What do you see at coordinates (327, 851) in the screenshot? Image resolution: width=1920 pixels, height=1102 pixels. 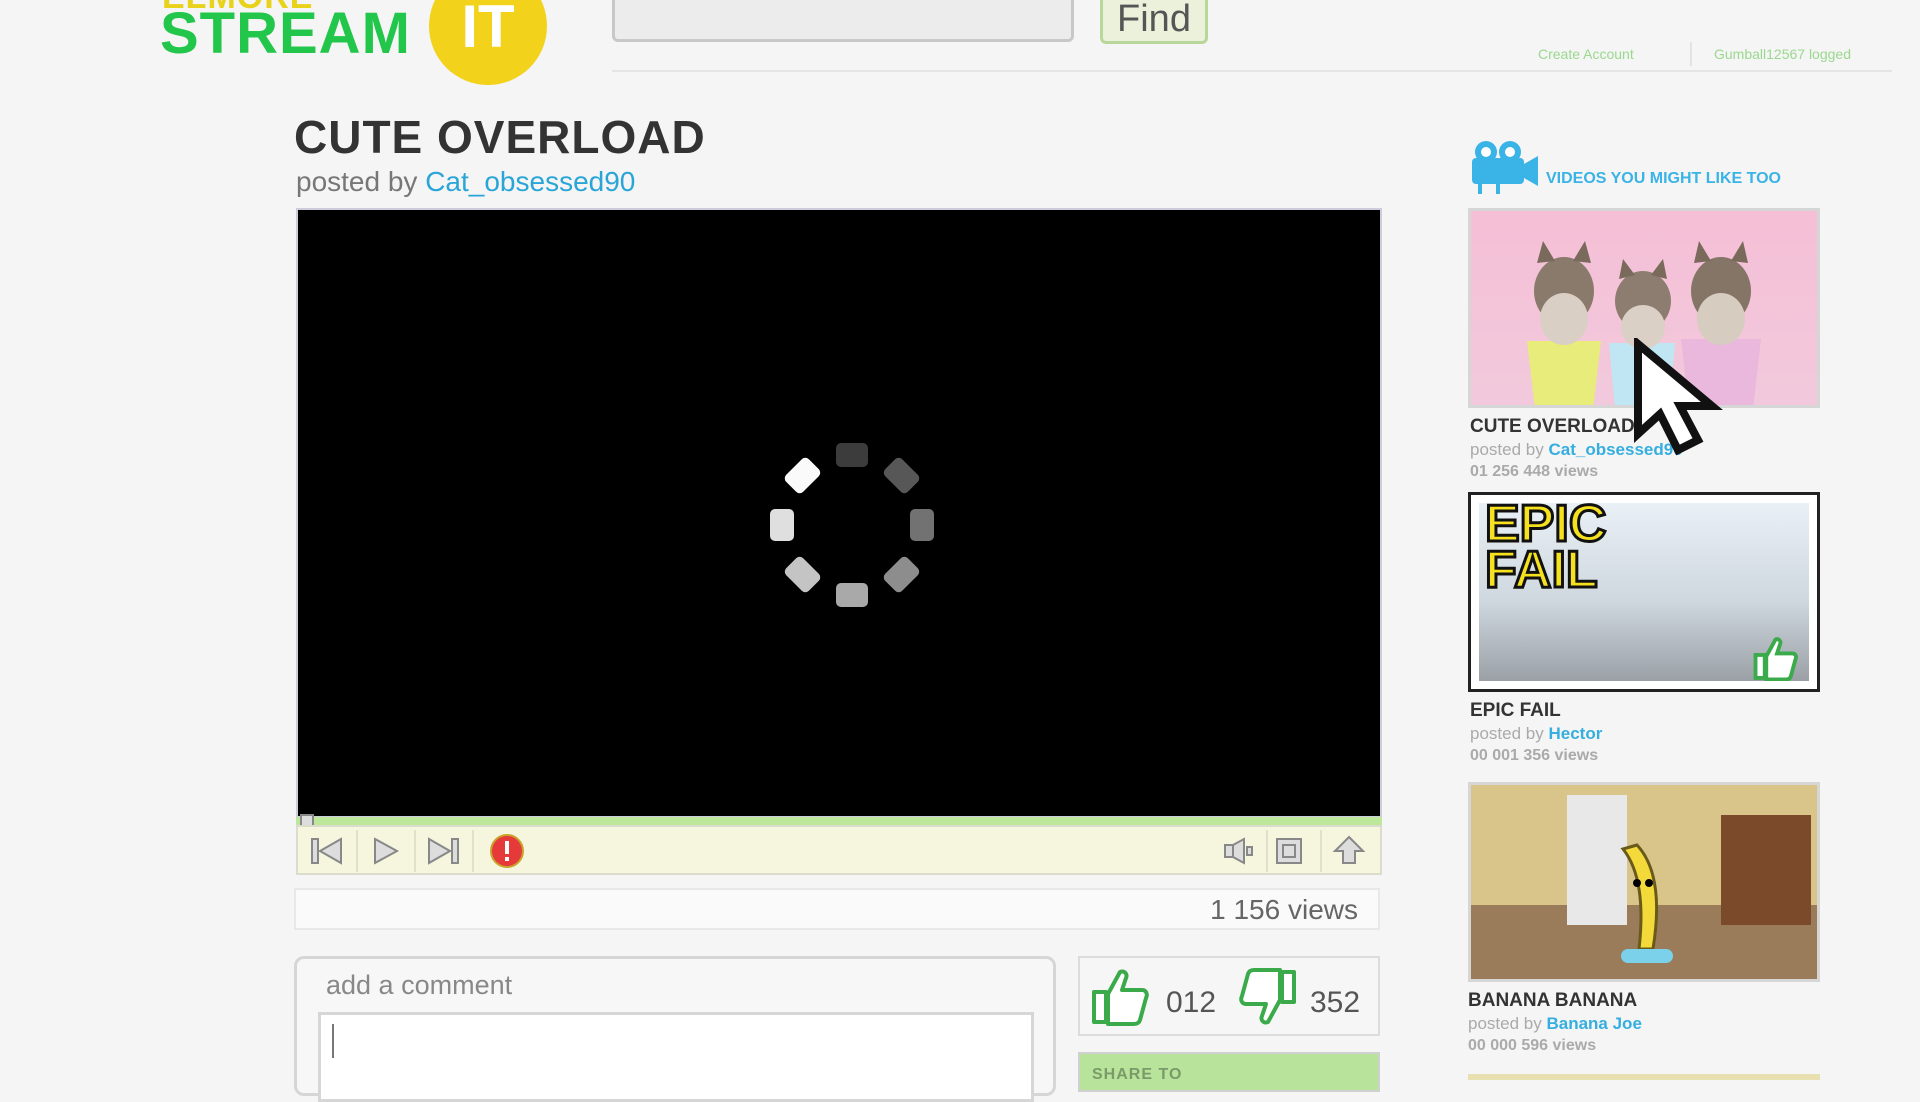 I see `skip-back-icon` at bounding box center [327, 851].